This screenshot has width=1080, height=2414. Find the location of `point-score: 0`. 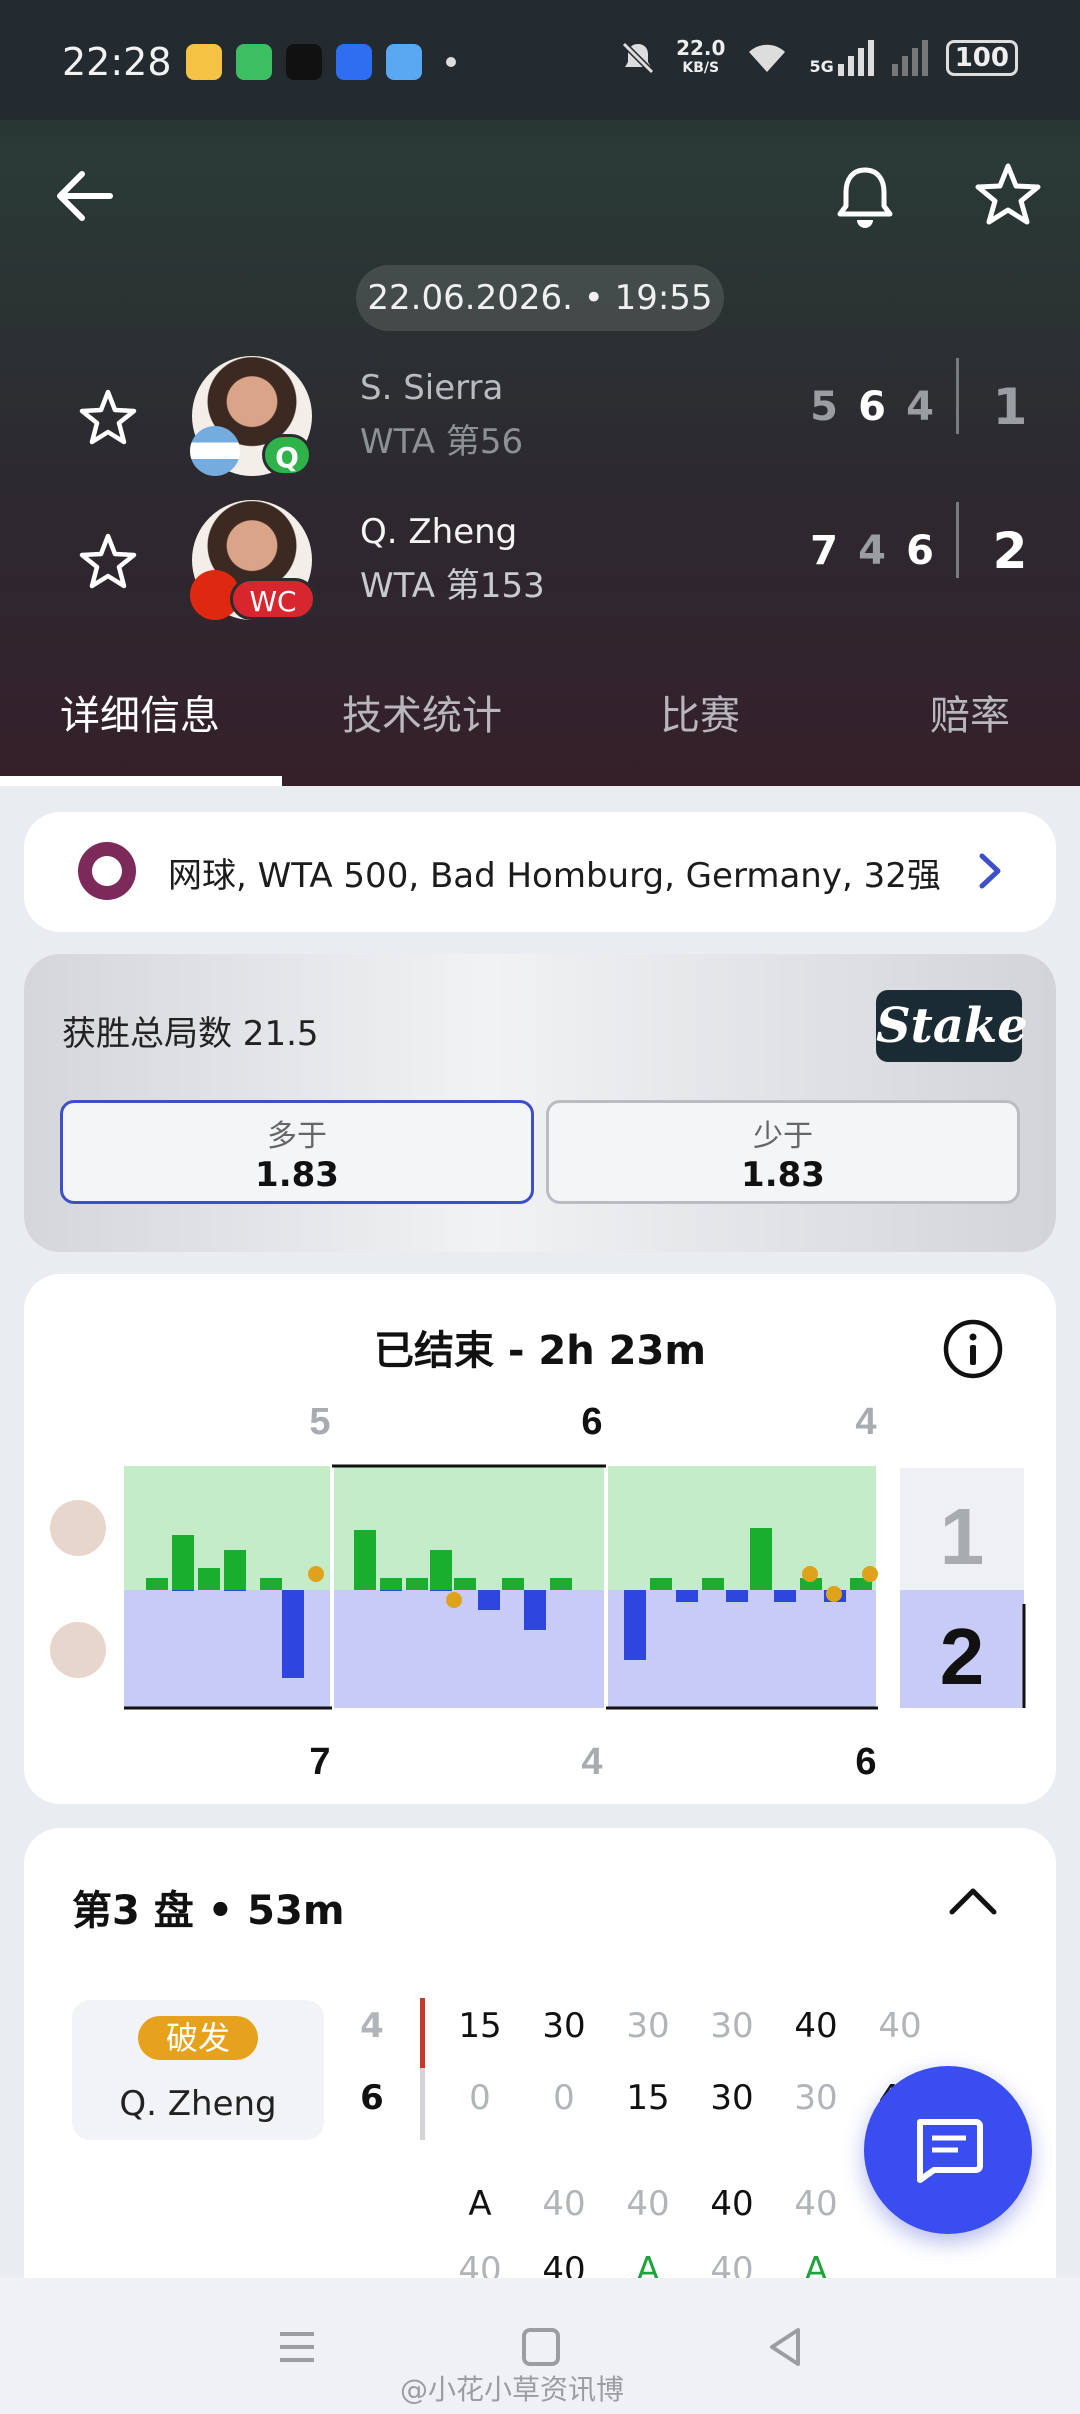

point-score: 0 is located at coordinates (480, 2098).